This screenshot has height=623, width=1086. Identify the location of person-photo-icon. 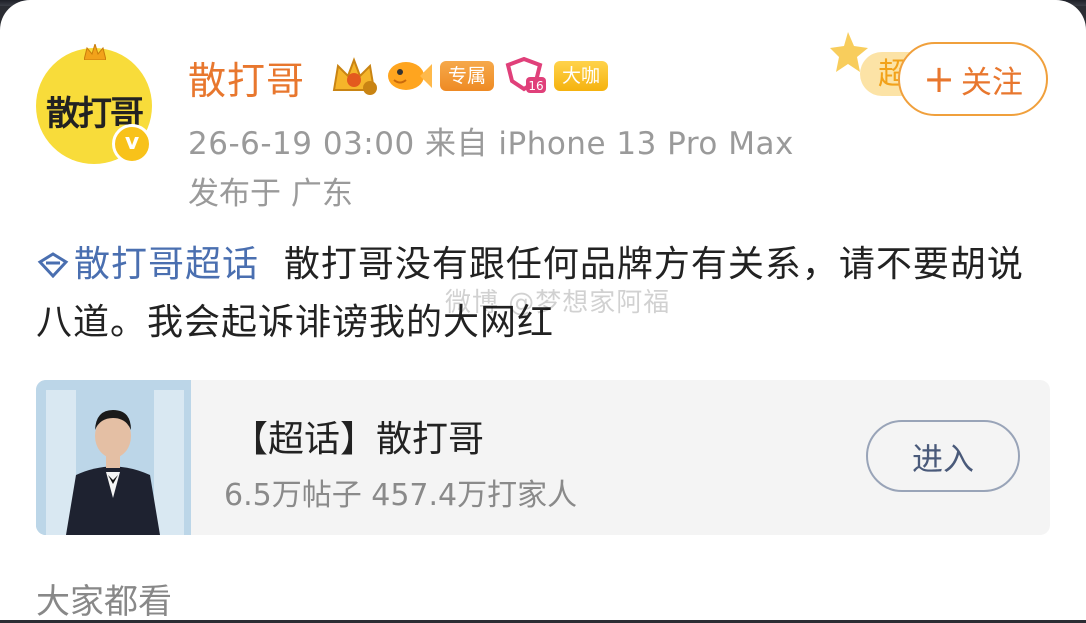
(113, 457).